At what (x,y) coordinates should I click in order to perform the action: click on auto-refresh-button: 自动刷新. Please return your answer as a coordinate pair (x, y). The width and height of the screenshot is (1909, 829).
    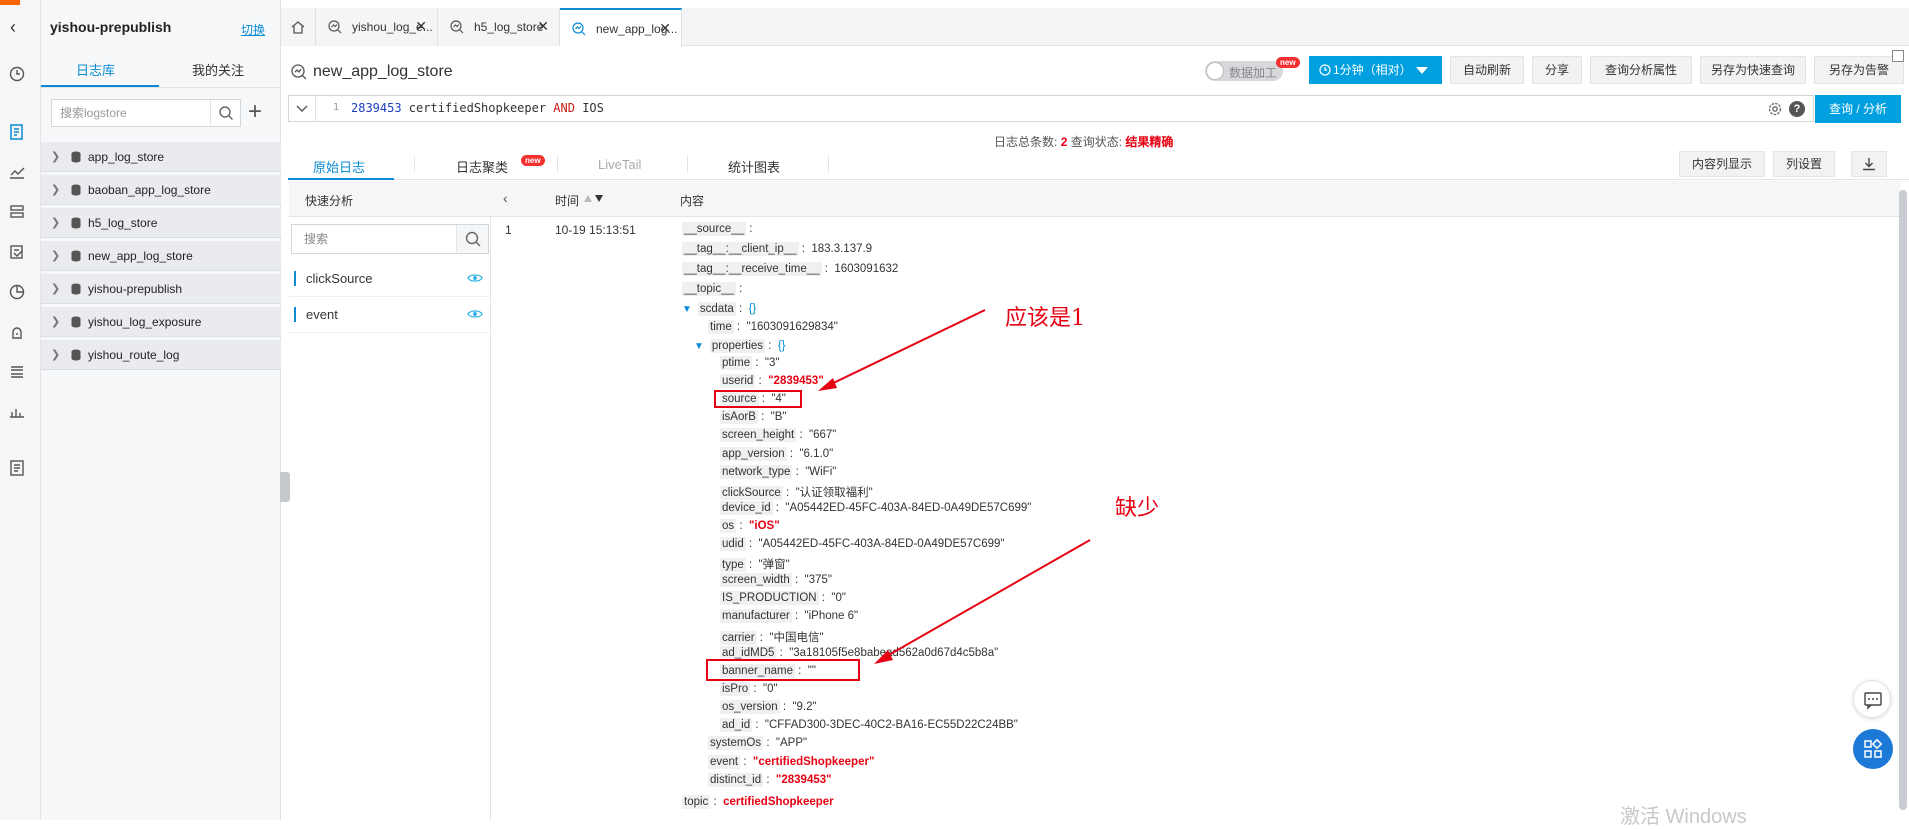
    Looking at the image, I should click on (1487, 70).